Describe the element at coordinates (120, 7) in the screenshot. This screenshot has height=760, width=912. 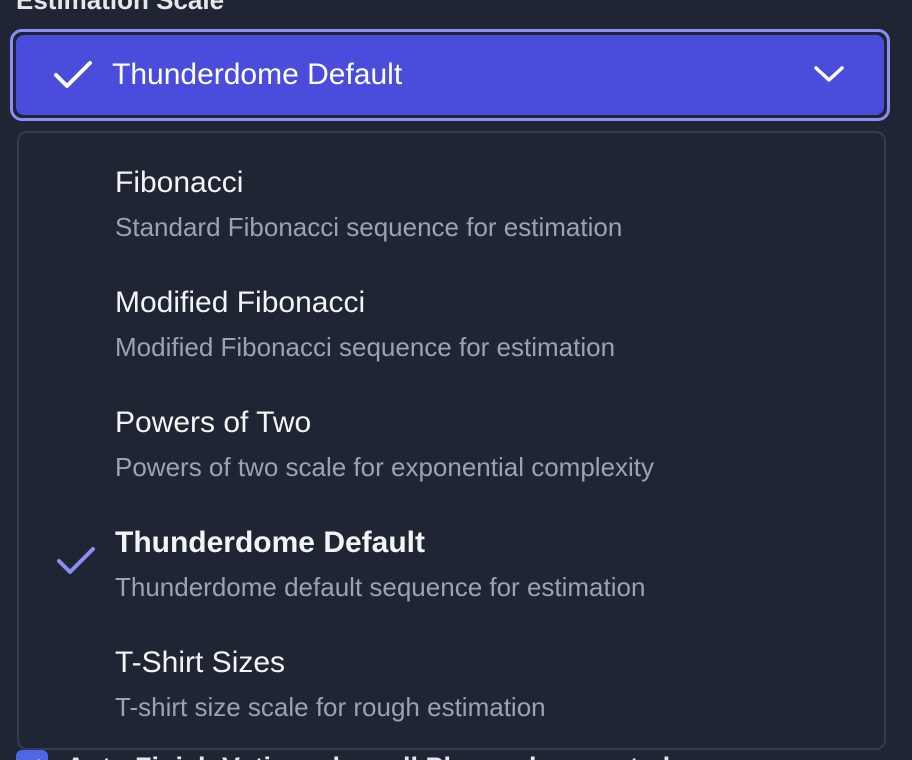
I see `estimation-scale-label: Estimation Scale` at that location.